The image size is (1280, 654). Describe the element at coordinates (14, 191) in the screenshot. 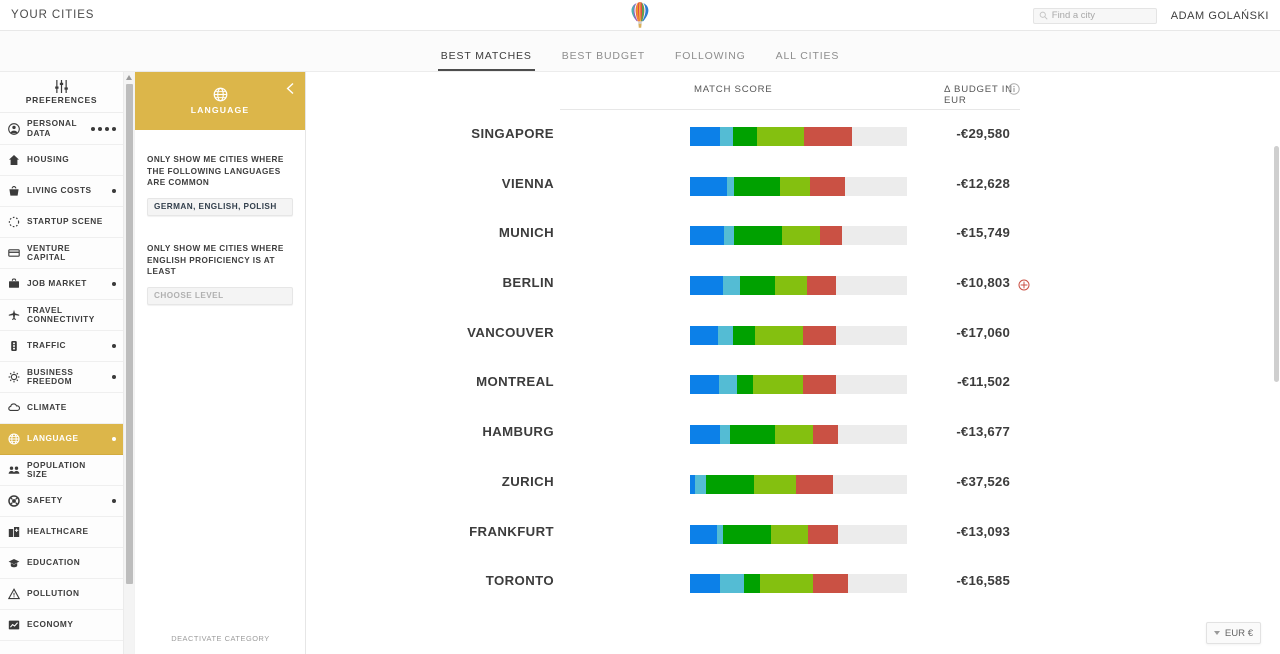

I see `shopping-basket-icon` at that location.